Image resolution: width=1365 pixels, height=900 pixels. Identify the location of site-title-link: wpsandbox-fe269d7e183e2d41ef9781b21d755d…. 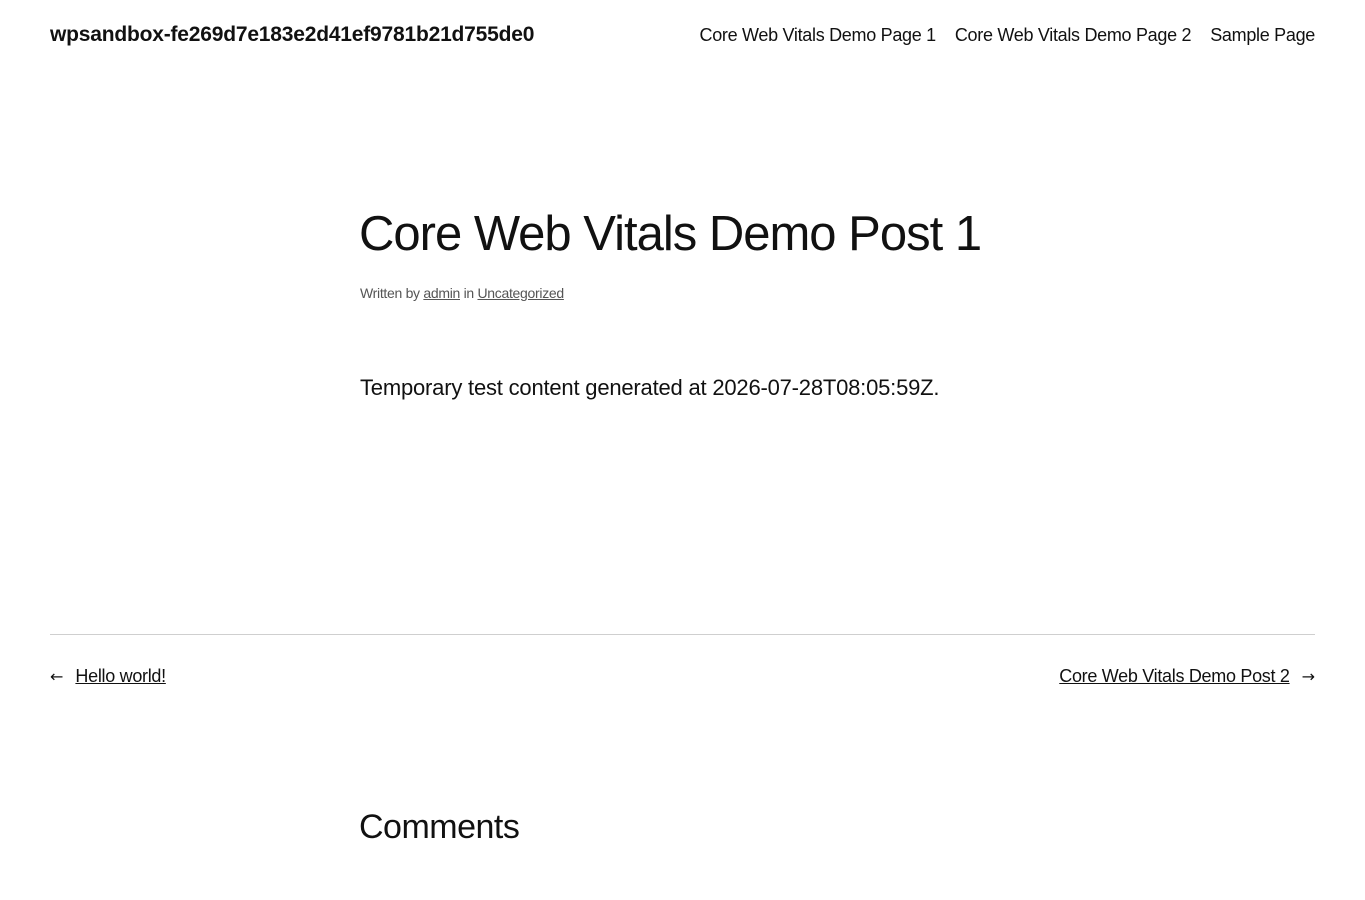
(292, 35).